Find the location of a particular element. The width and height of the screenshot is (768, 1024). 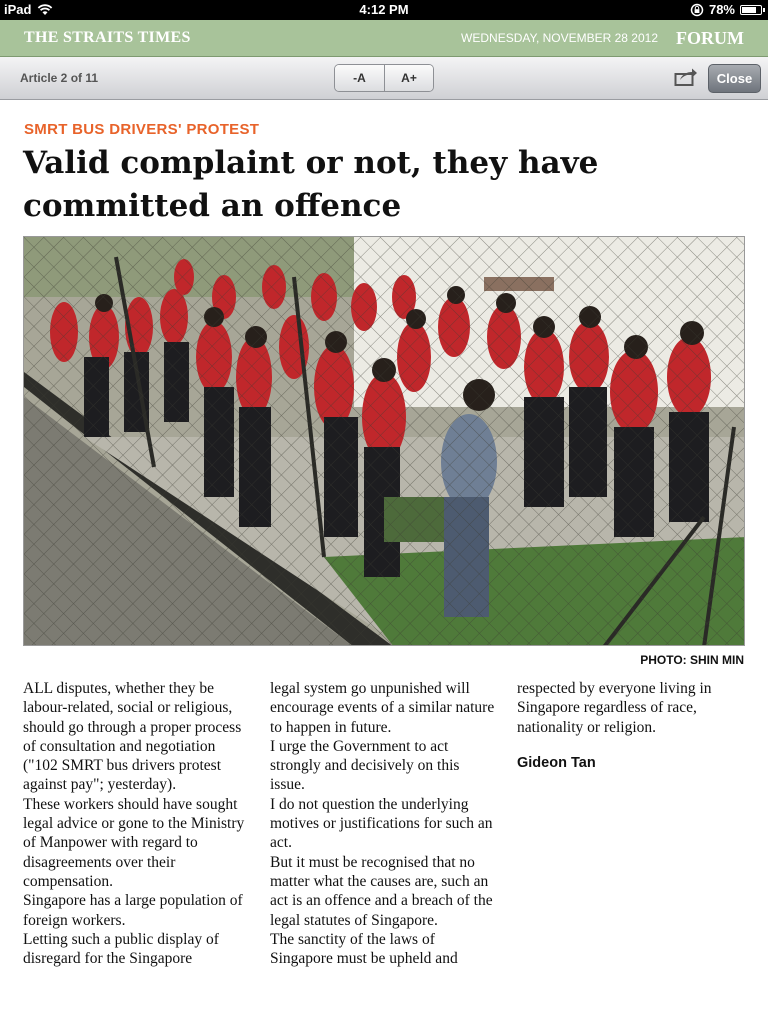

edition-date: WEDNESDAY, NOVEMBER 28 2012 is located at coordinates (559, 38).